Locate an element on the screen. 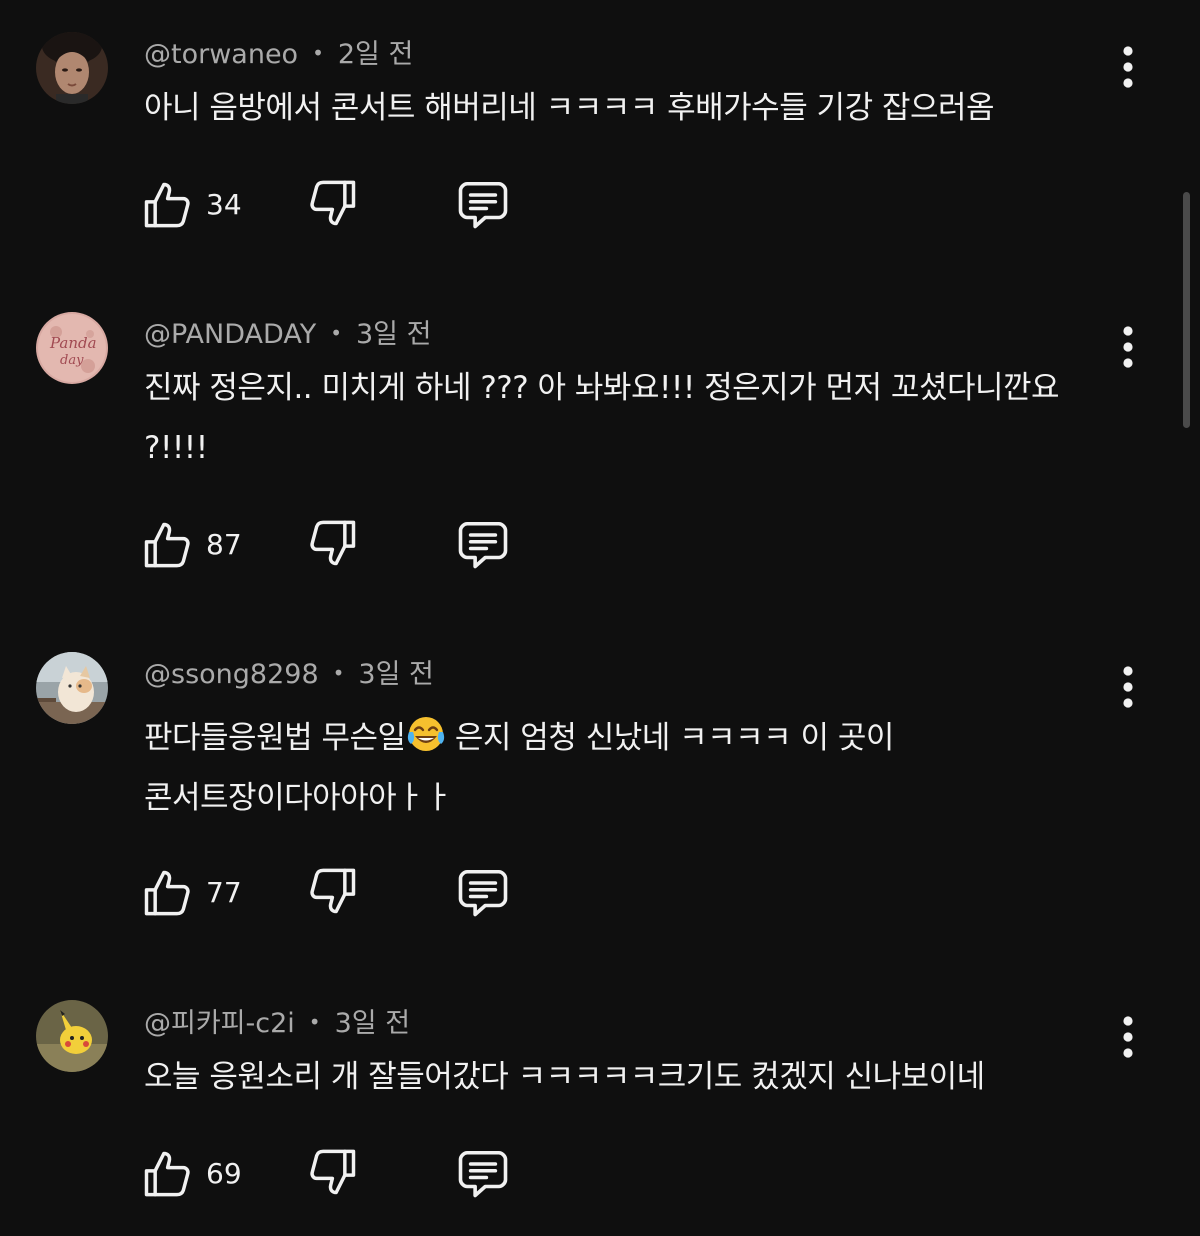  svg-text: Panda is located at coordinates (73, 343).